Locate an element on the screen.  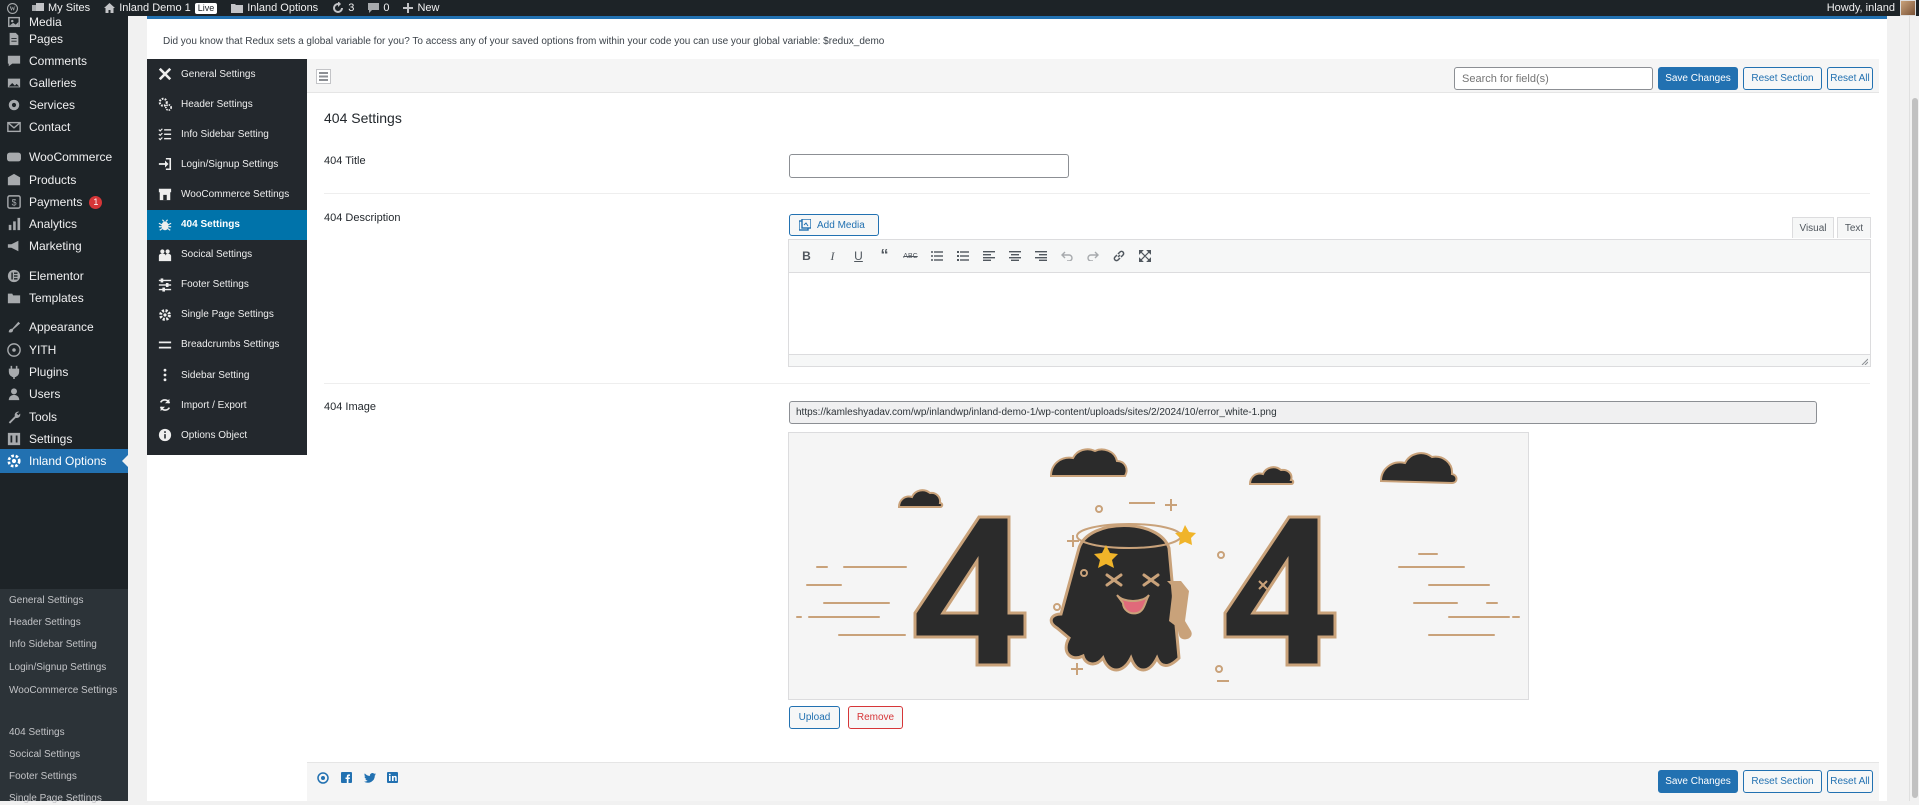
new-content-link: New is located at coordinates (421, 8).